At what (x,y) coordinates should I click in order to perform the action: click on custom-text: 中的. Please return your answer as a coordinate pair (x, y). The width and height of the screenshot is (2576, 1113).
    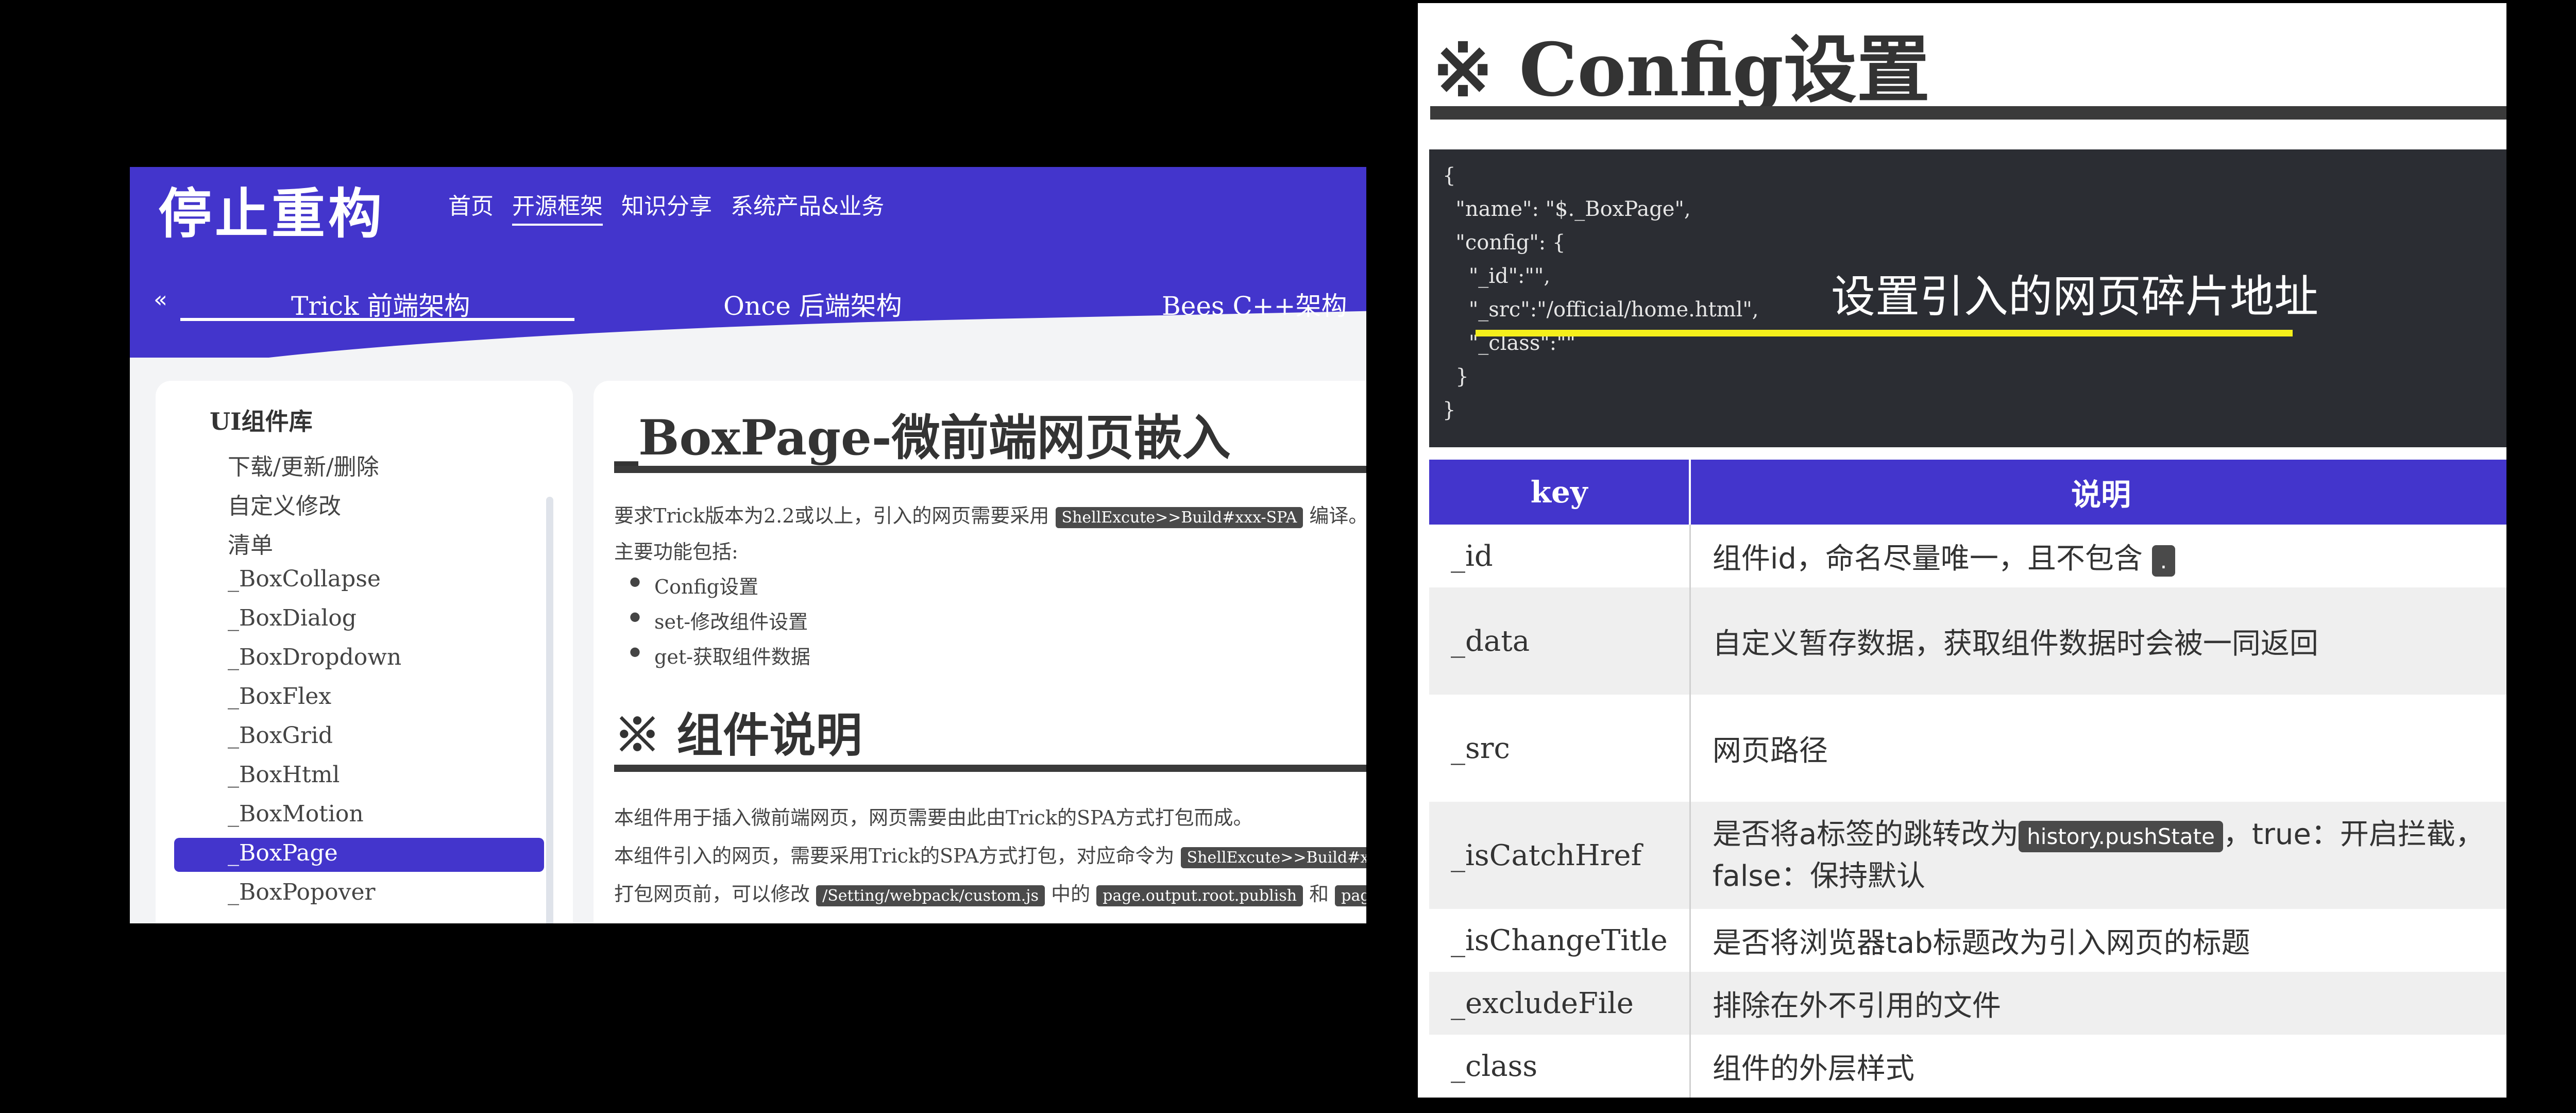
    Looking at the image, I should click on (1071, 894).